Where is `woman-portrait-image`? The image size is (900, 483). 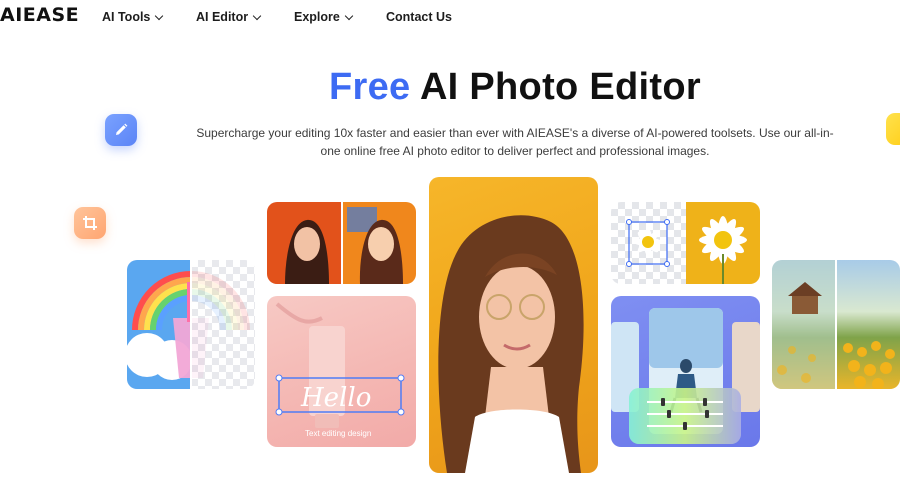 woman-portrait-image is located at coordinates (511, 344).